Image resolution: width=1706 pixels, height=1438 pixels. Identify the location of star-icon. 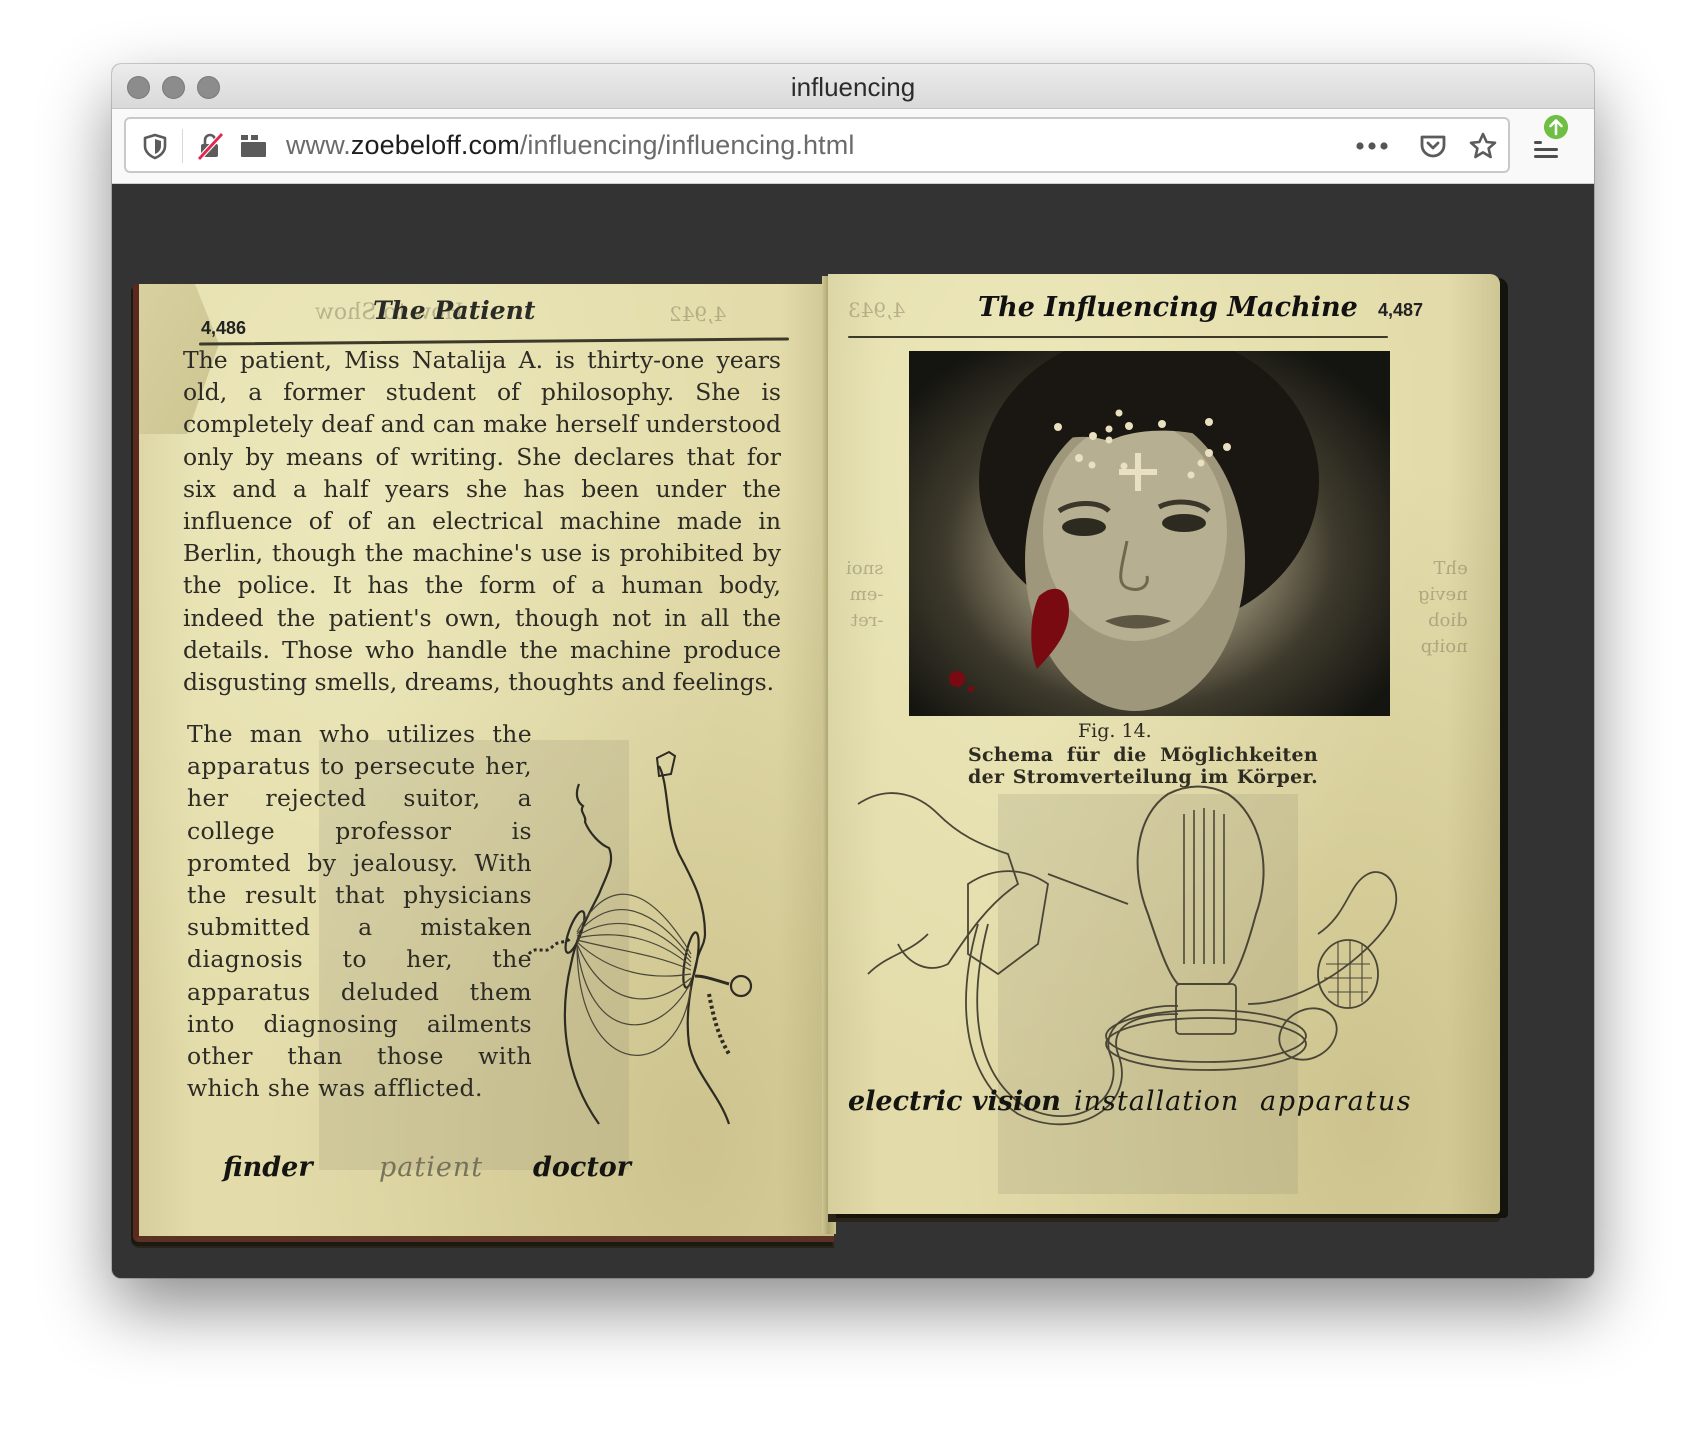
(1483, 146).